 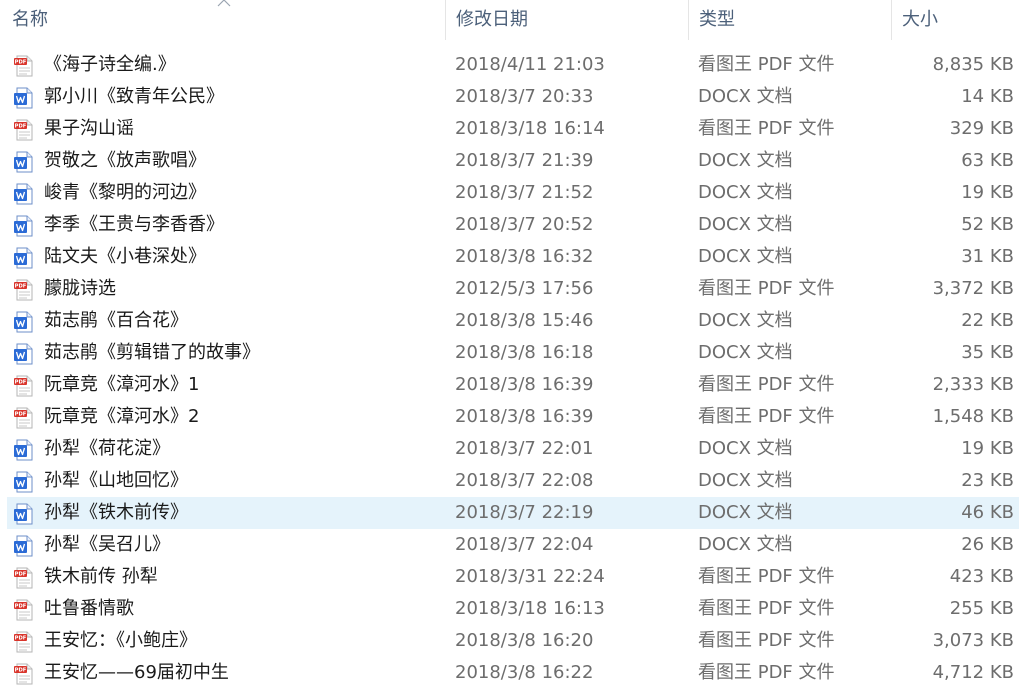 I want to click on file-name: 郭小川《致青年公民》, so click(x=134, y=96).